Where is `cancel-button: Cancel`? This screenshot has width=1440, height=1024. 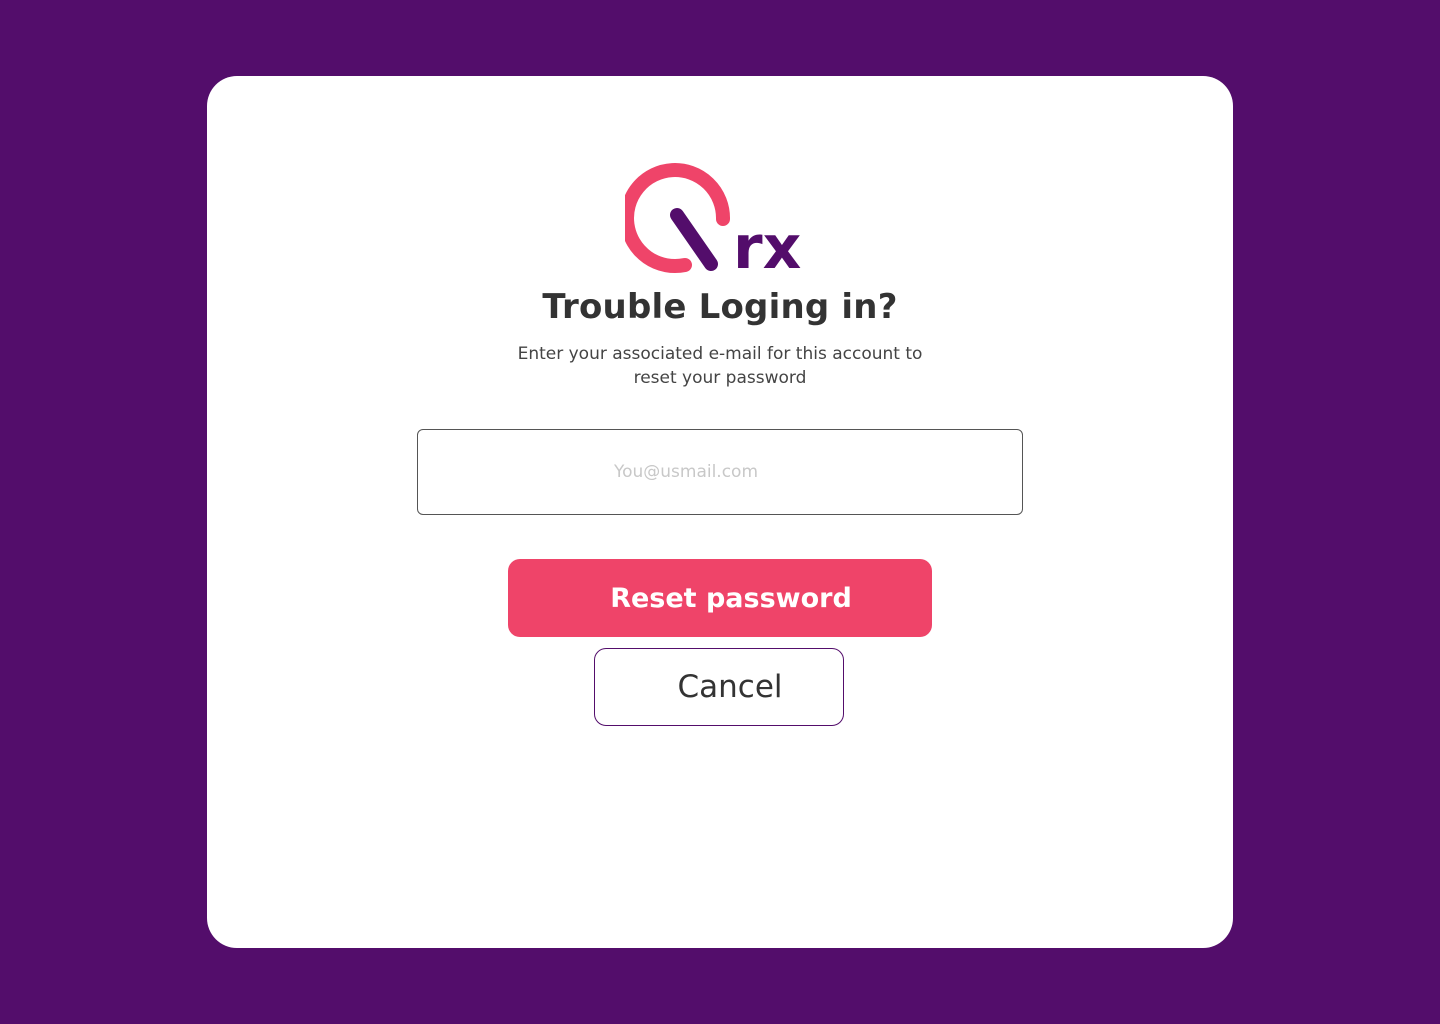 cancel-button: Cancel is located at coordinates (719, 687).